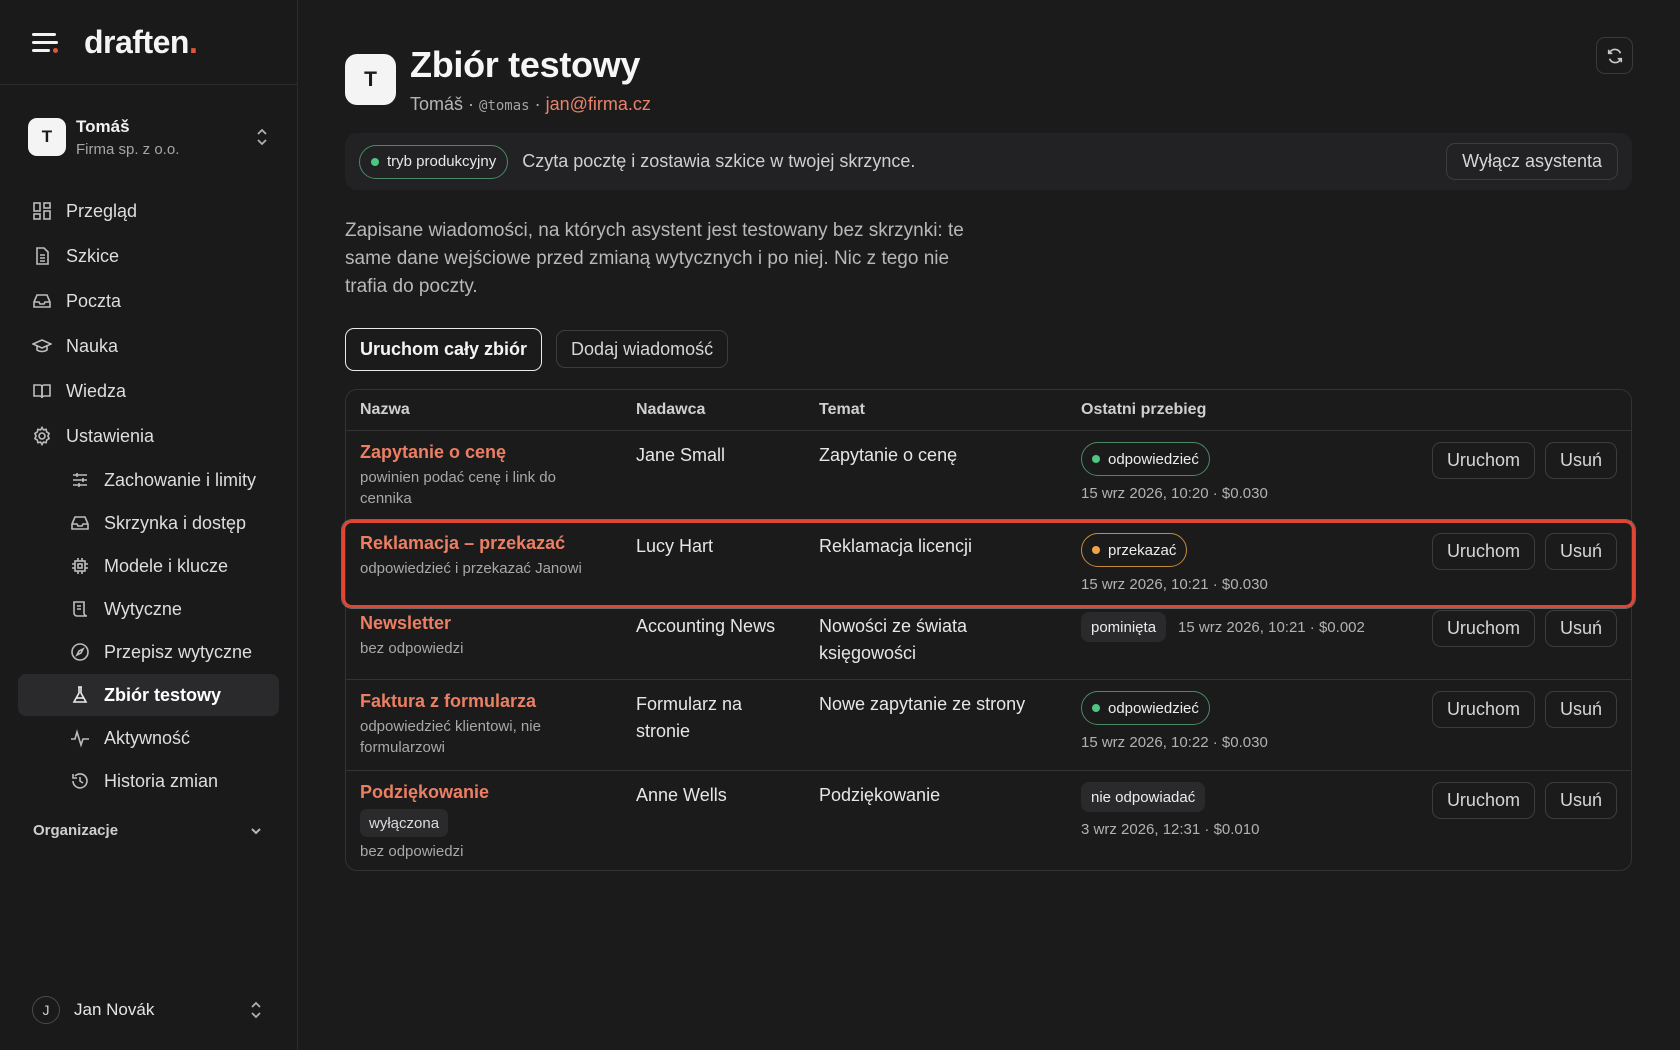  Describe the element at coordinates (80, 480) in the screenshot. I see `sliders-icon` at that location.